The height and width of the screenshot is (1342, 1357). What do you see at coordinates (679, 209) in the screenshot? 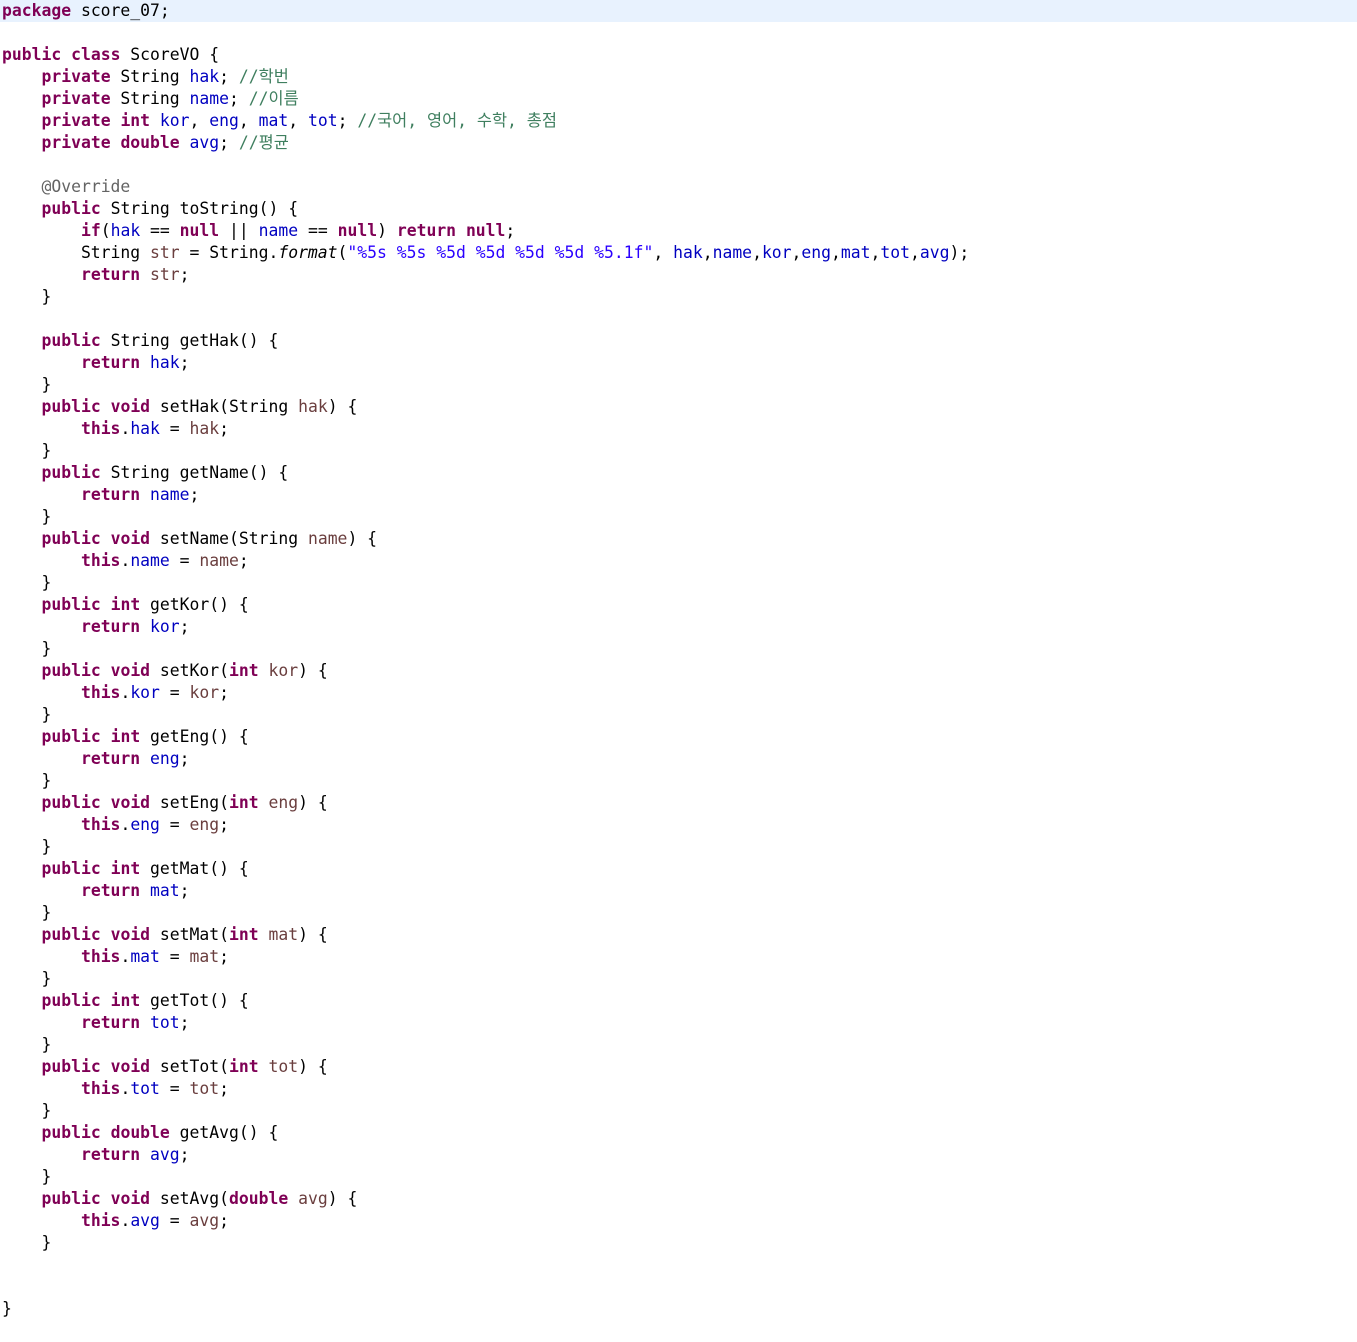
I see `code-line: public String toString() {` at bounding box center [679, 209].